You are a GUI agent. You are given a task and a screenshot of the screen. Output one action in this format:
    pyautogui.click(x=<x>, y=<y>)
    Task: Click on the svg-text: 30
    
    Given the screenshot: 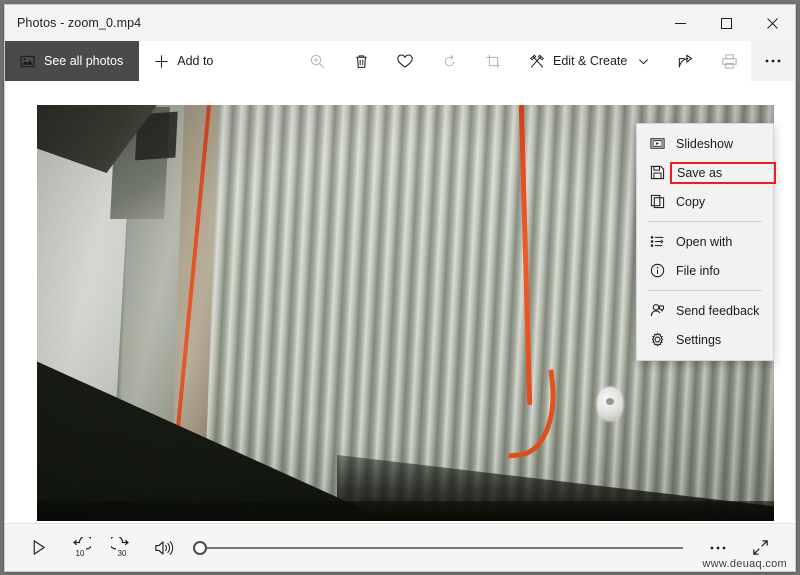 What is the action you would take?
    pyautogui.click(x=122, y=553)
    